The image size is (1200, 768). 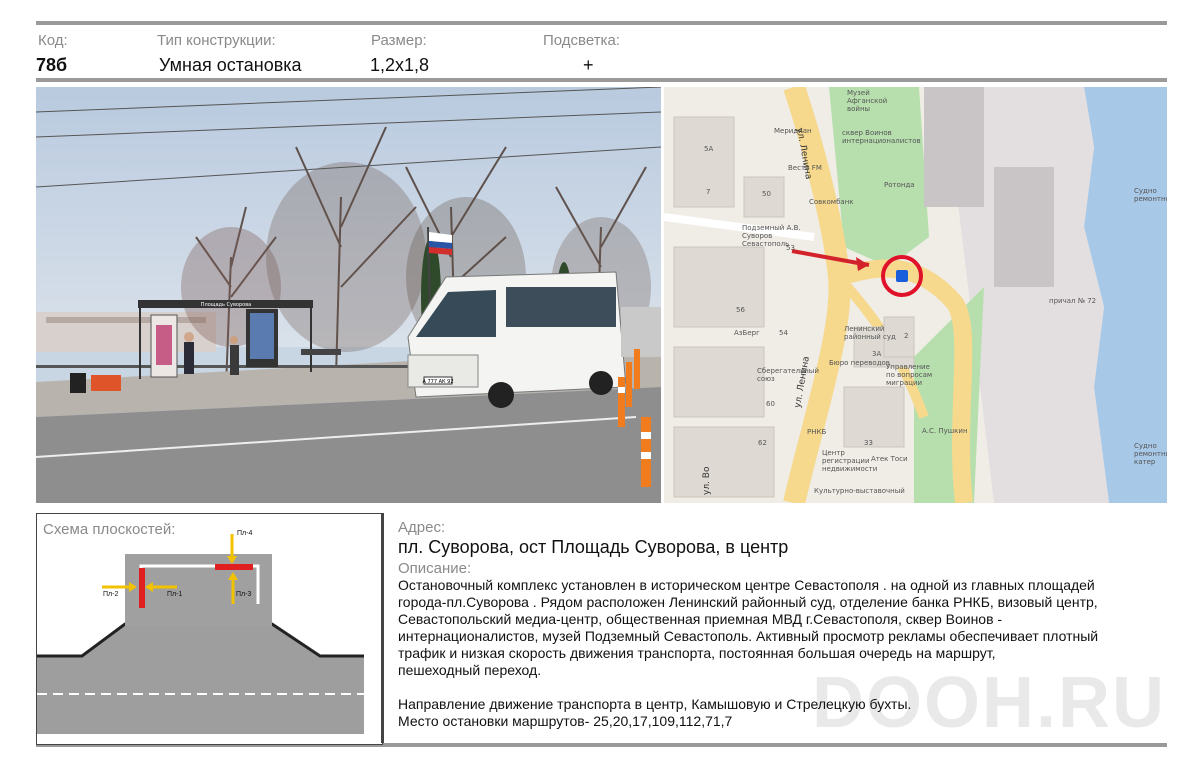 I want to click on map-label-meridian: Меридиан, so click(x=793, y=131).